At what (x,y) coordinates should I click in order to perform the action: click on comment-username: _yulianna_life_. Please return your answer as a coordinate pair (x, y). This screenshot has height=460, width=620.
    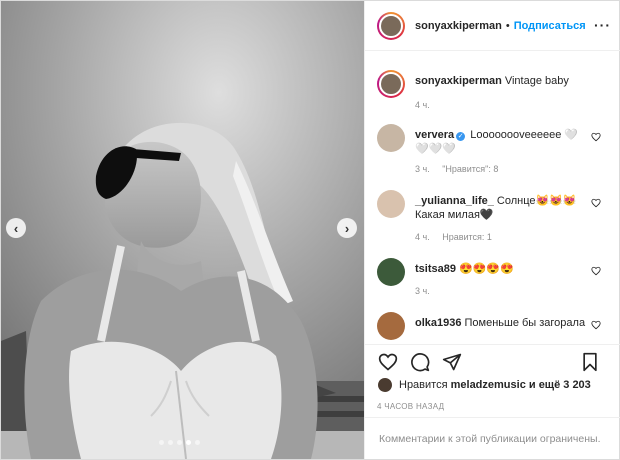
    Looking at the image, I should click on (454, 201).